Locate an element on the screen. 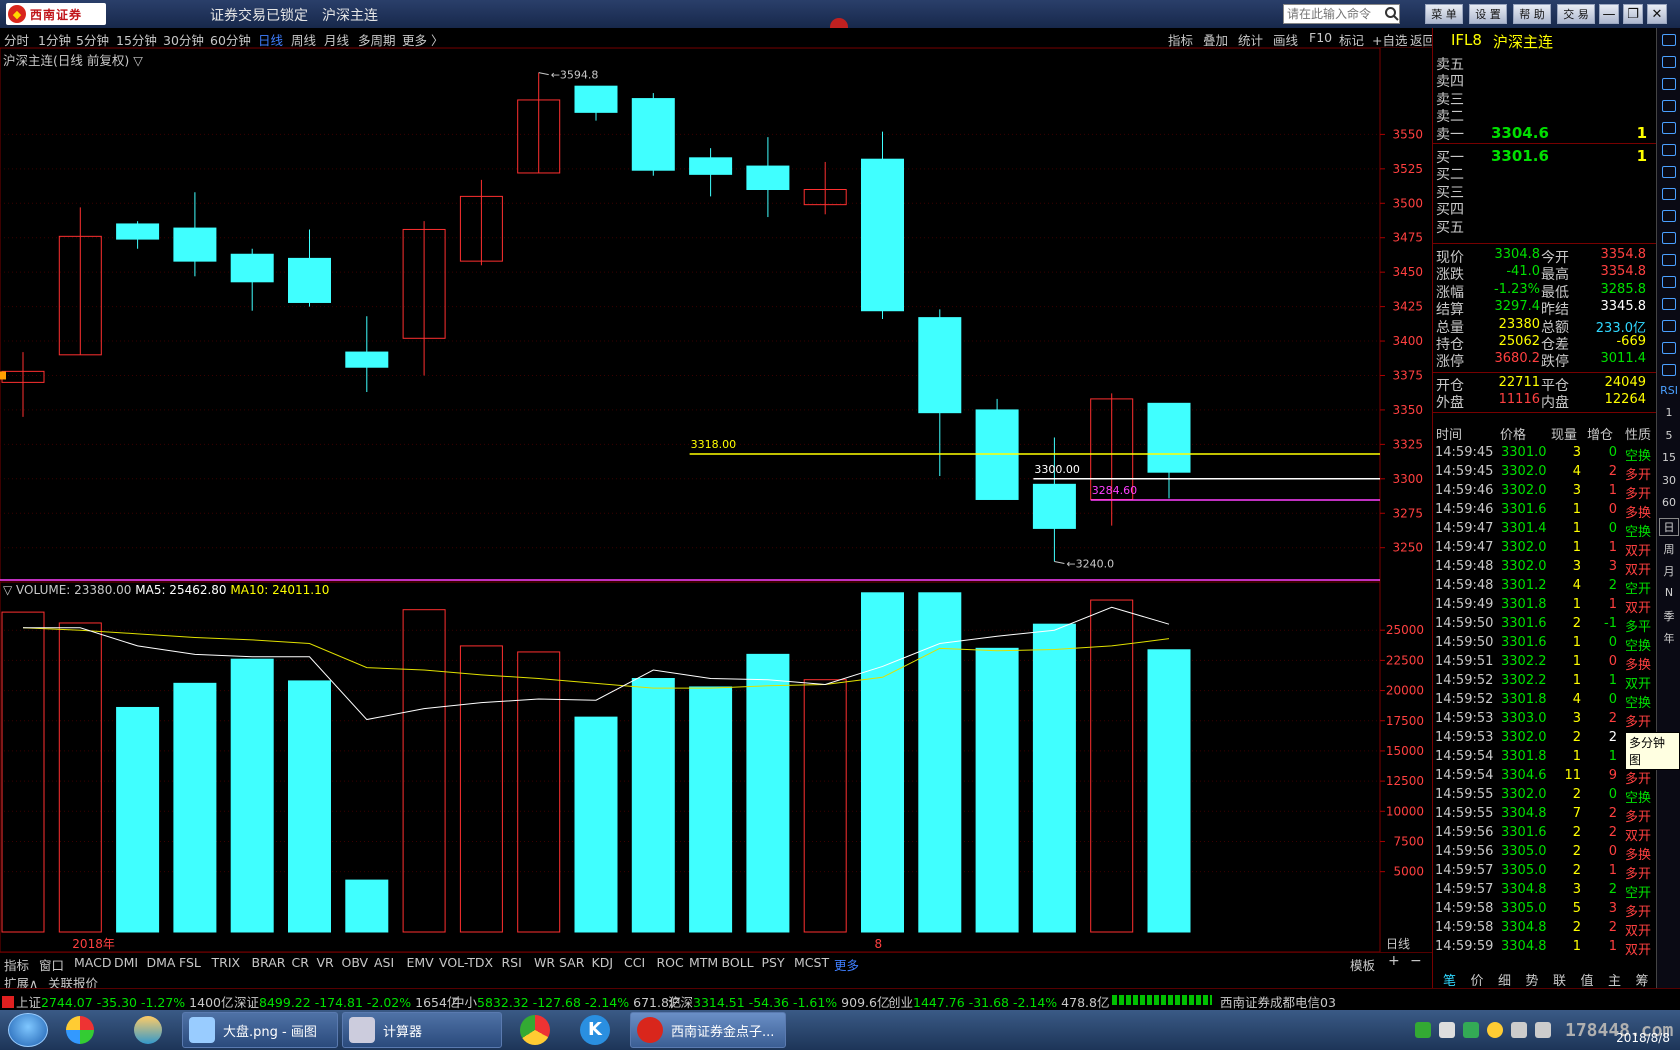  indicator-tab: DMA is located at coordinates (161, 962).